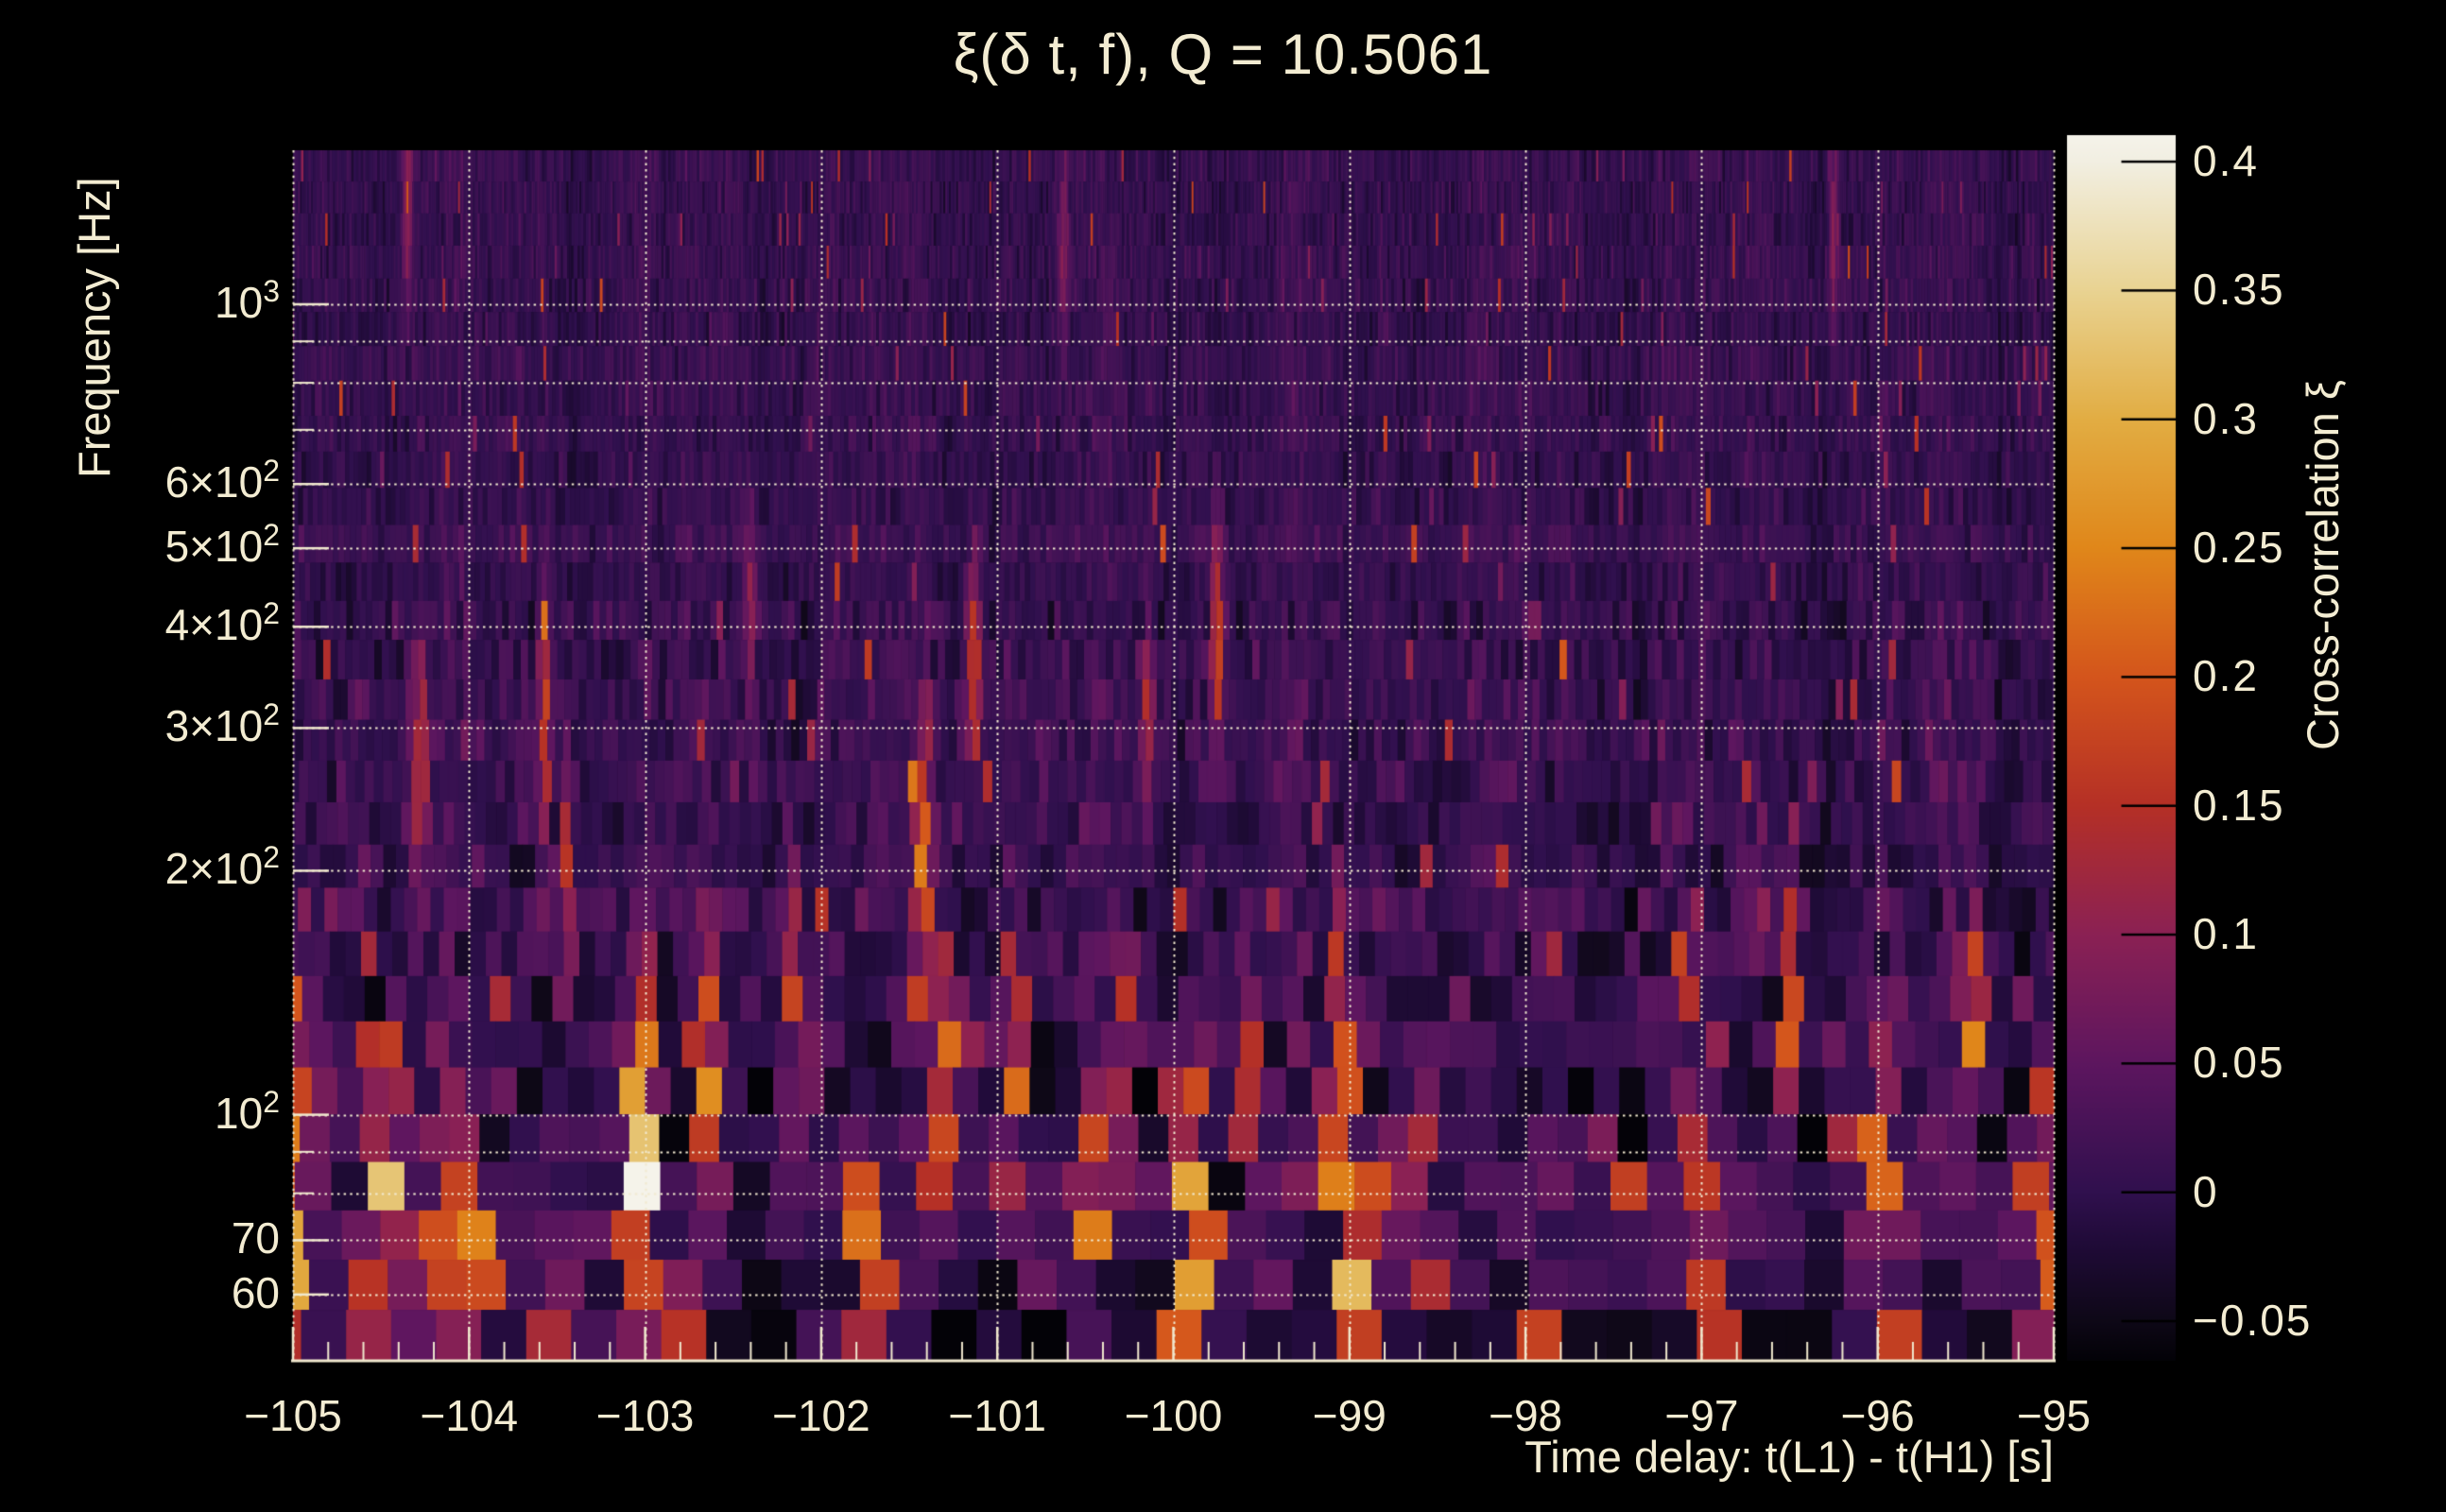  What do you see at coordinates (2239, 1063) in the screenshot?
I see `colorbar-tick-label: 0.05` at bounding box center [2239, 1063].